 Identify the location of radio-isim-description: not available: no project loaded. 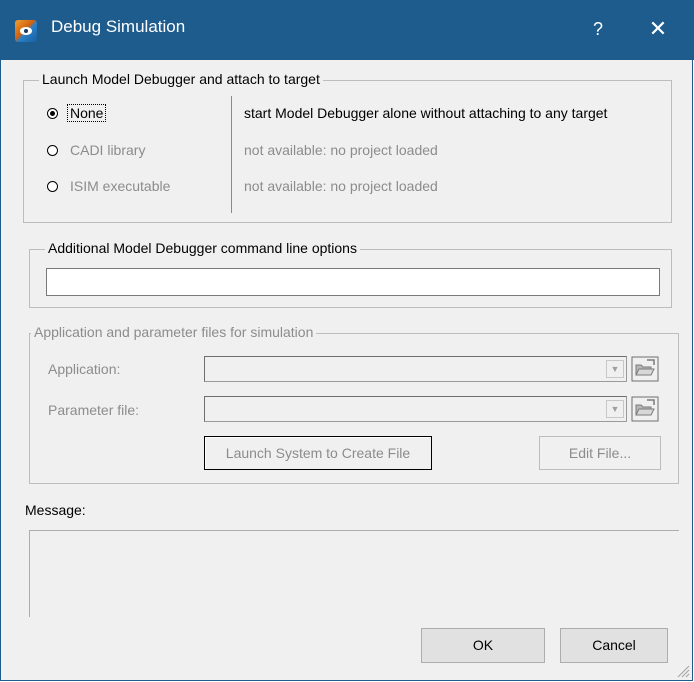
(341, 186).